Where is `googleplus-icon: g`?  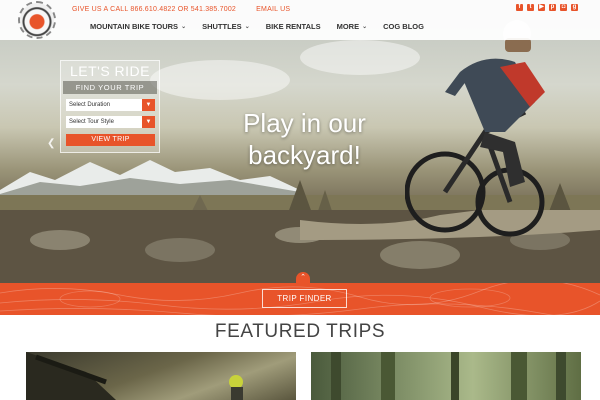
googleplus-icon: g is located at coordinates (574, 7).